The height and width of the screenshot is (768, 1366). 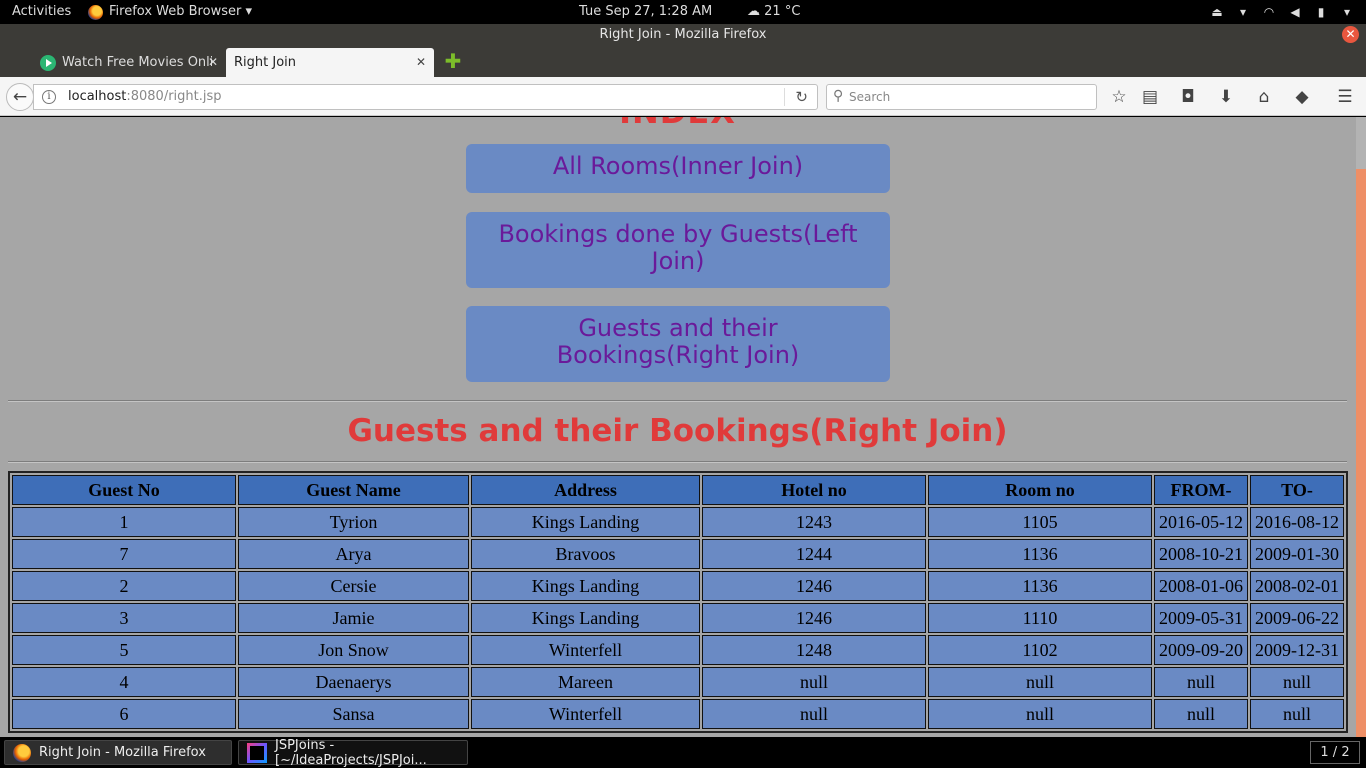 I want to click on window-close-icon: ✕, so click(x=1350, y=34).